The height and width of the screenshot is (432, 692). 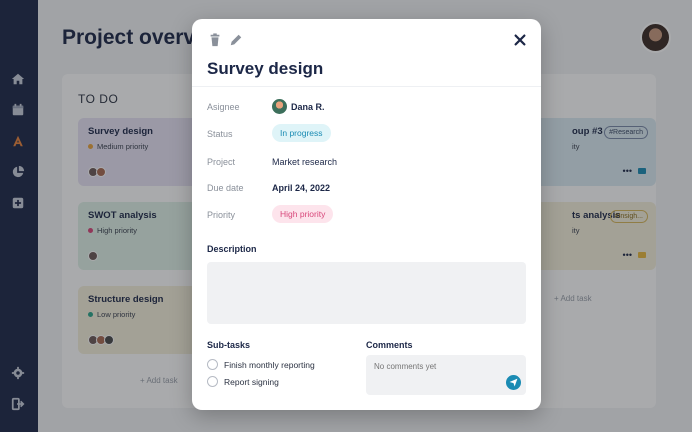 What do you see at coordinates (303, 214) in the screenshot?
I see `priority-badge: High priority` at bounding box center [303, 214].